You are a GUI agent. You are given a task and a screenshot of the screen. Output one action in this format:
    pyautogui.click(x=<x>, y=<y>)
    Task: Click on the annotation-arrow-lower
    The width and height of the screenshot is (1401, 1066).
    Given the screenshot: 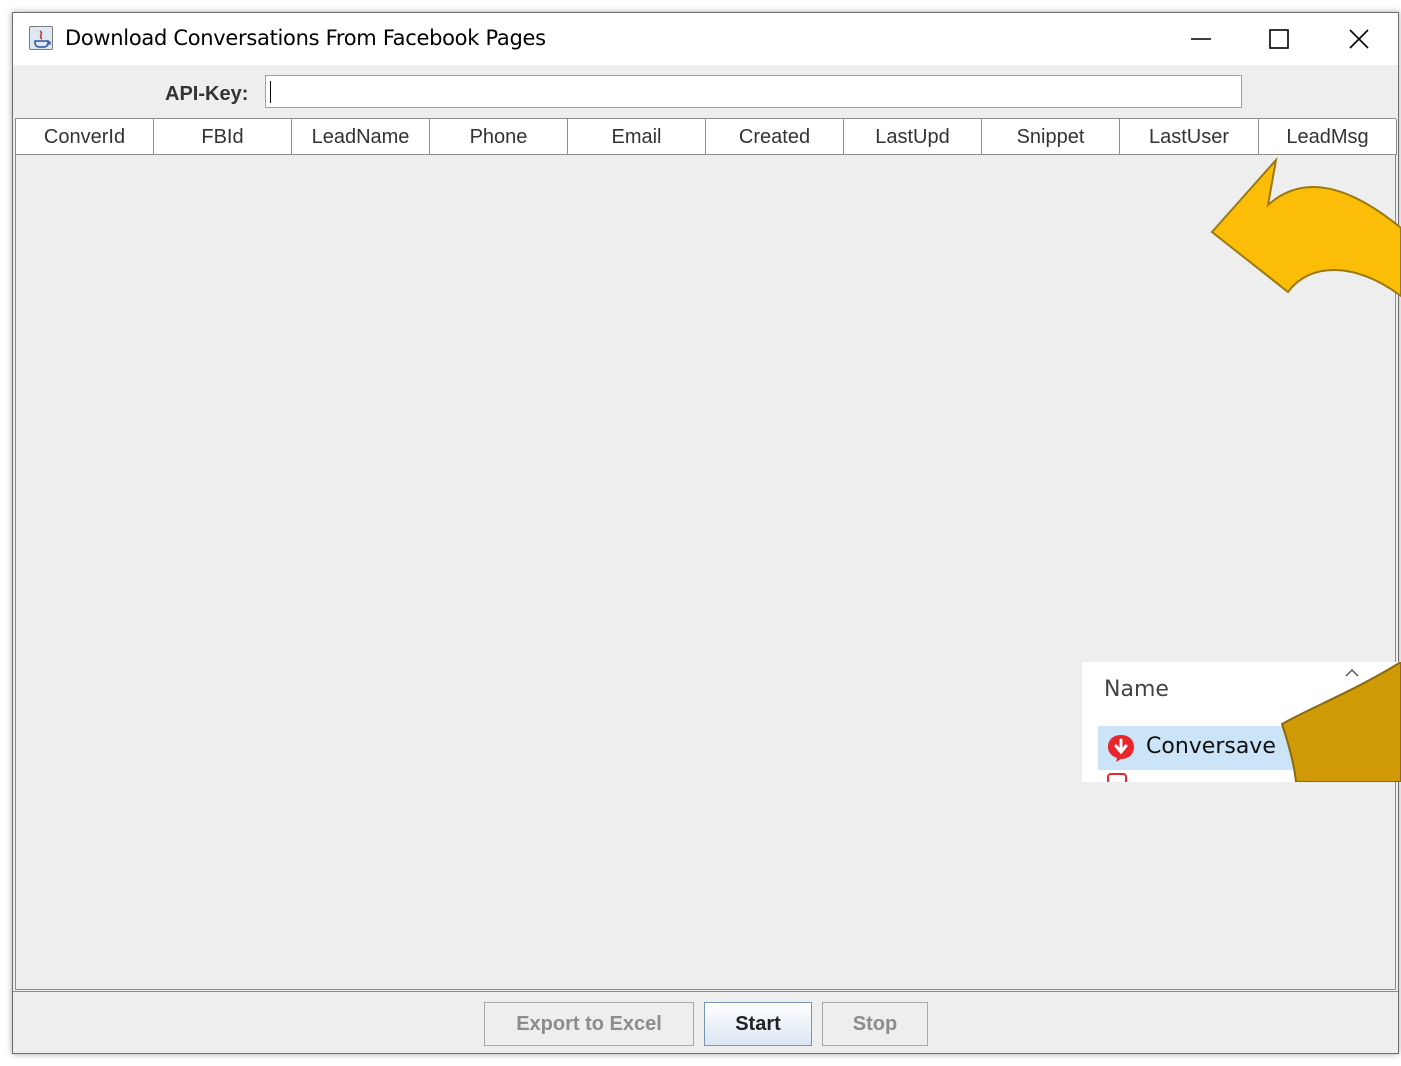 What is the action you would take?
    pyautogui.click(x=1340, y=722)
    